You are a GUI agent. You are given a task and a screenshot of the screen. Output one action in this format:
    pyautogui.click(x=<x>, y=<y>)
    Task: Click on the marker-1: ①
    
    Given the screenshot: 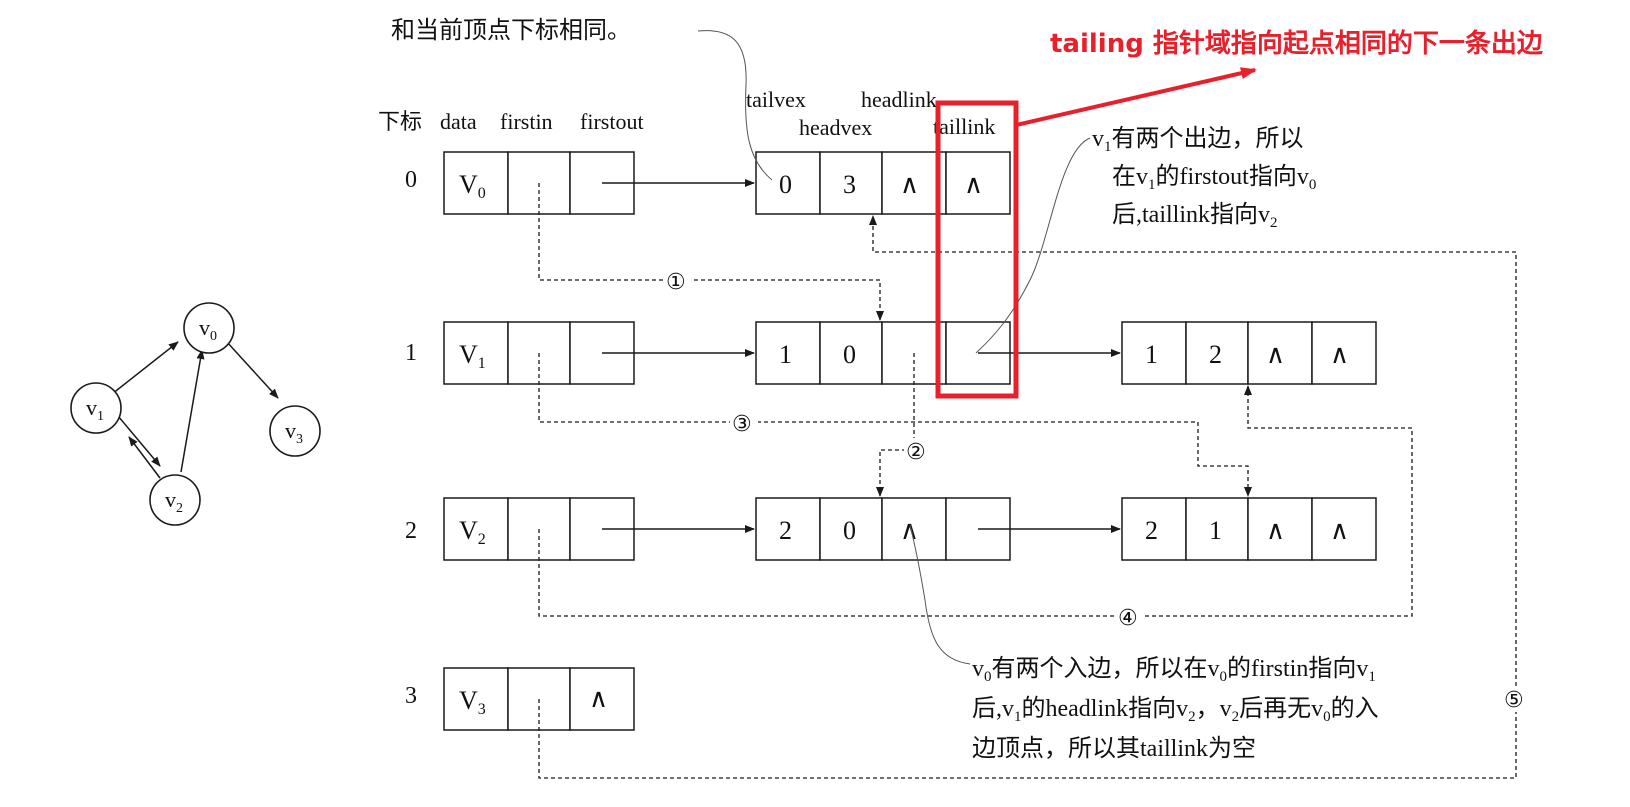 What is the action you would take?
    pyautogui.click(x=676, y=282)
    